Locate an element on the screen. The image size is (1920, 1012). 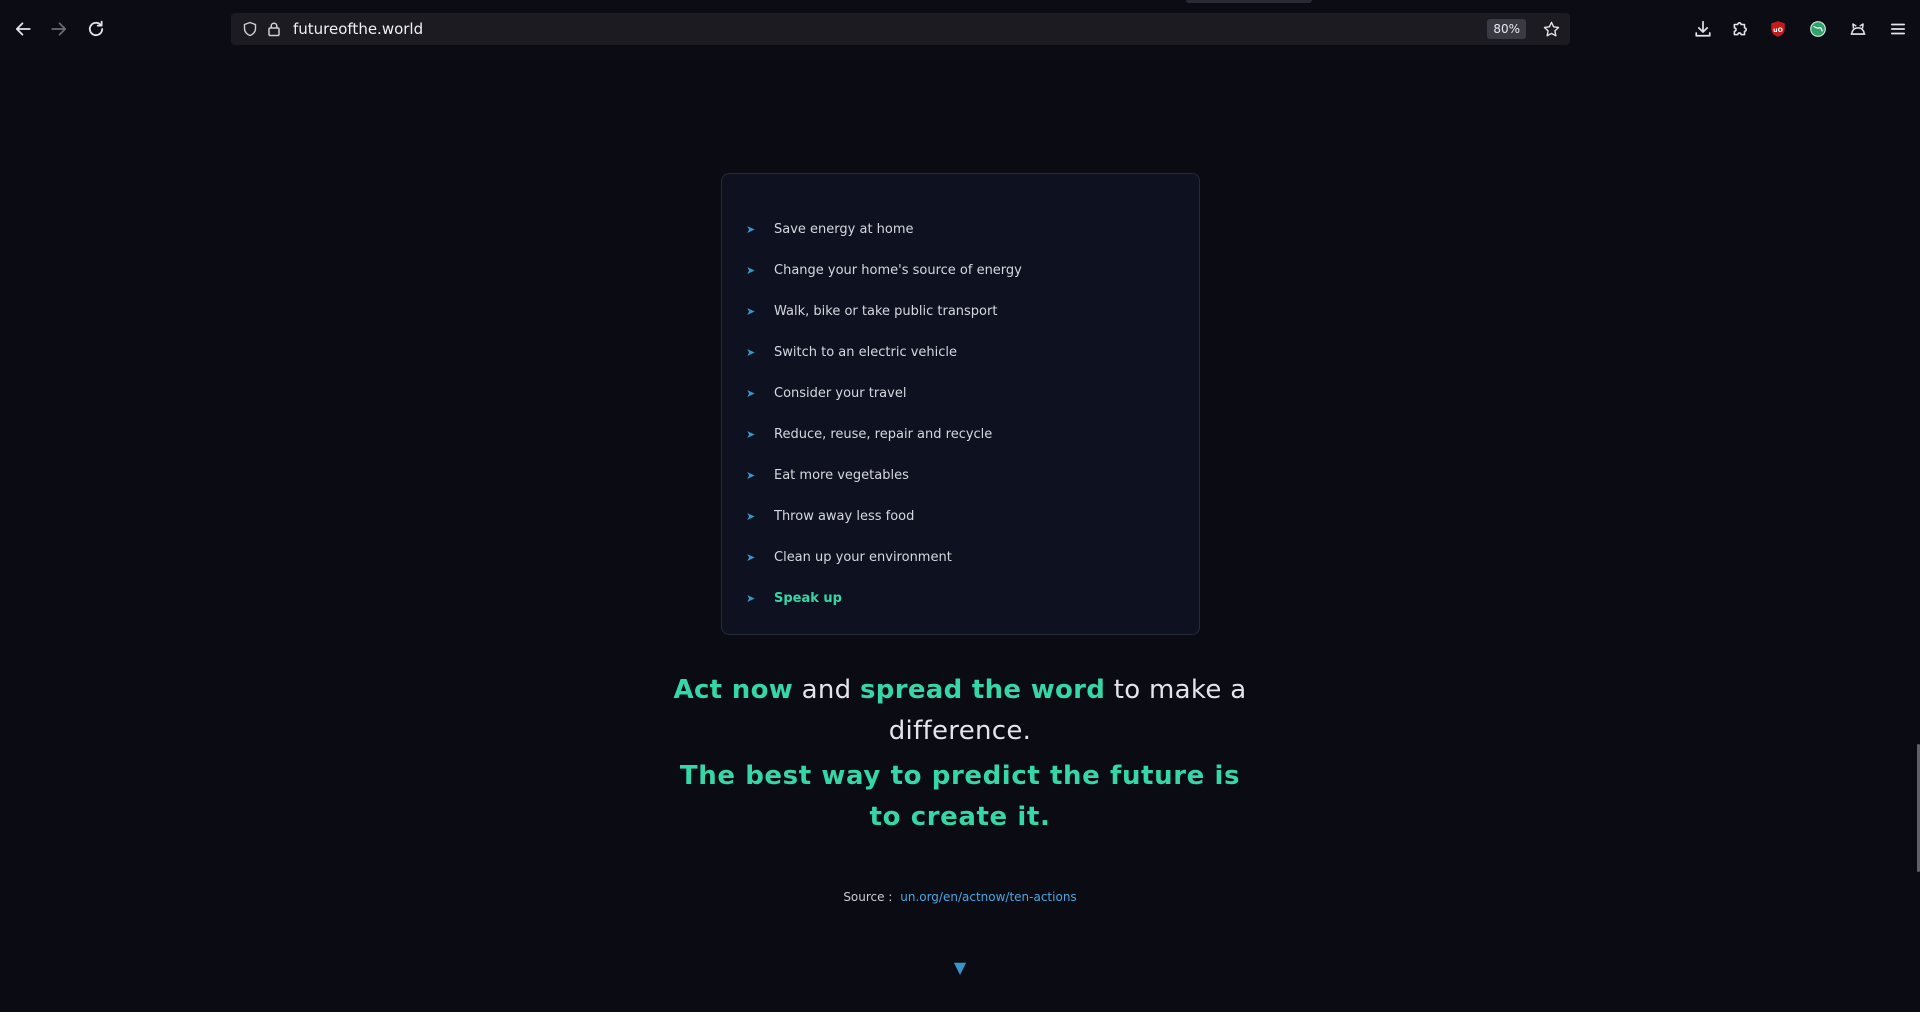
download-icon is located at coordinates (1703, 28).